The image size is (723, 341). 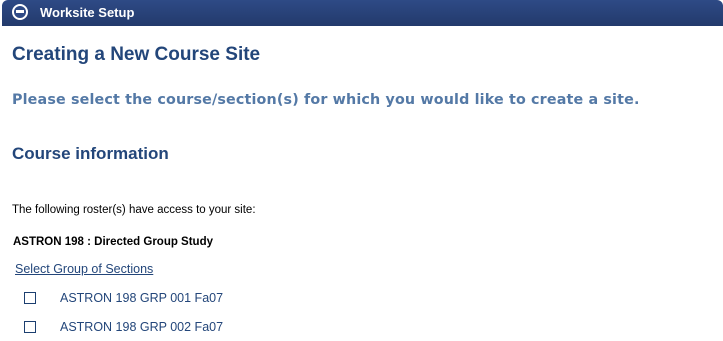 I want to click on section-label: ASTRON 198 GRP 001 Fa07, so click(x=142, y=298).